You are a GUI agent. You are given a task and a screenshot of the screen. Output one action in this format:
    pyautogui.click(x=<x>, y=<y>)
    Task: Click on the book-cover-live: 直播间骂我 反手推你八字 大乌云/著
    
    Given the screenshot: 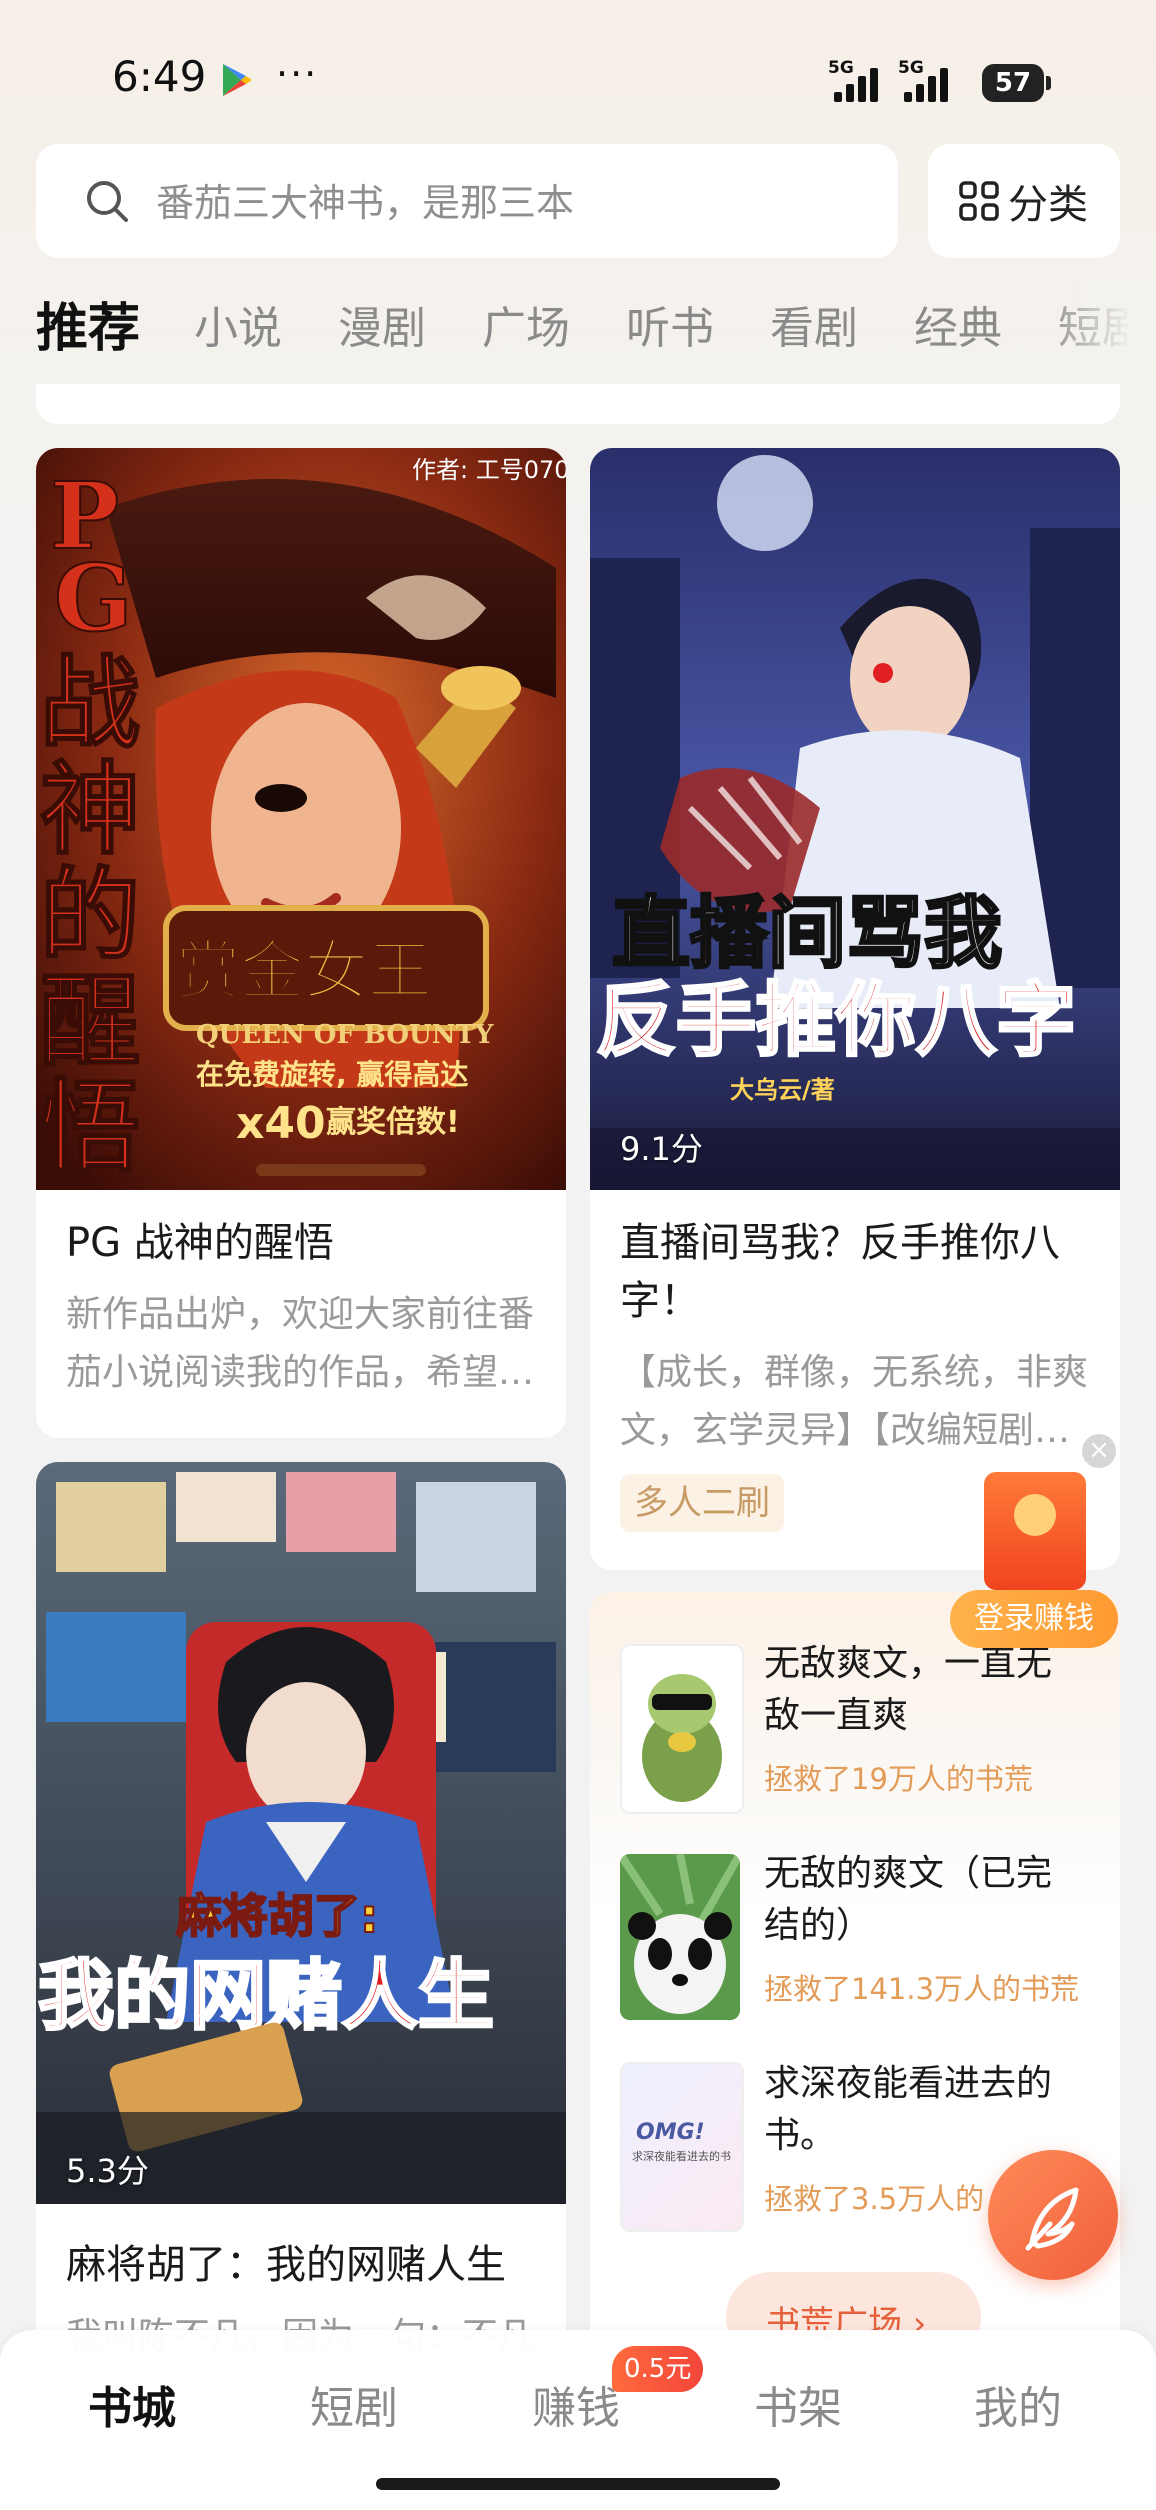 What is the action you would take?
    pyautogui.click(x=855, y=819)
    